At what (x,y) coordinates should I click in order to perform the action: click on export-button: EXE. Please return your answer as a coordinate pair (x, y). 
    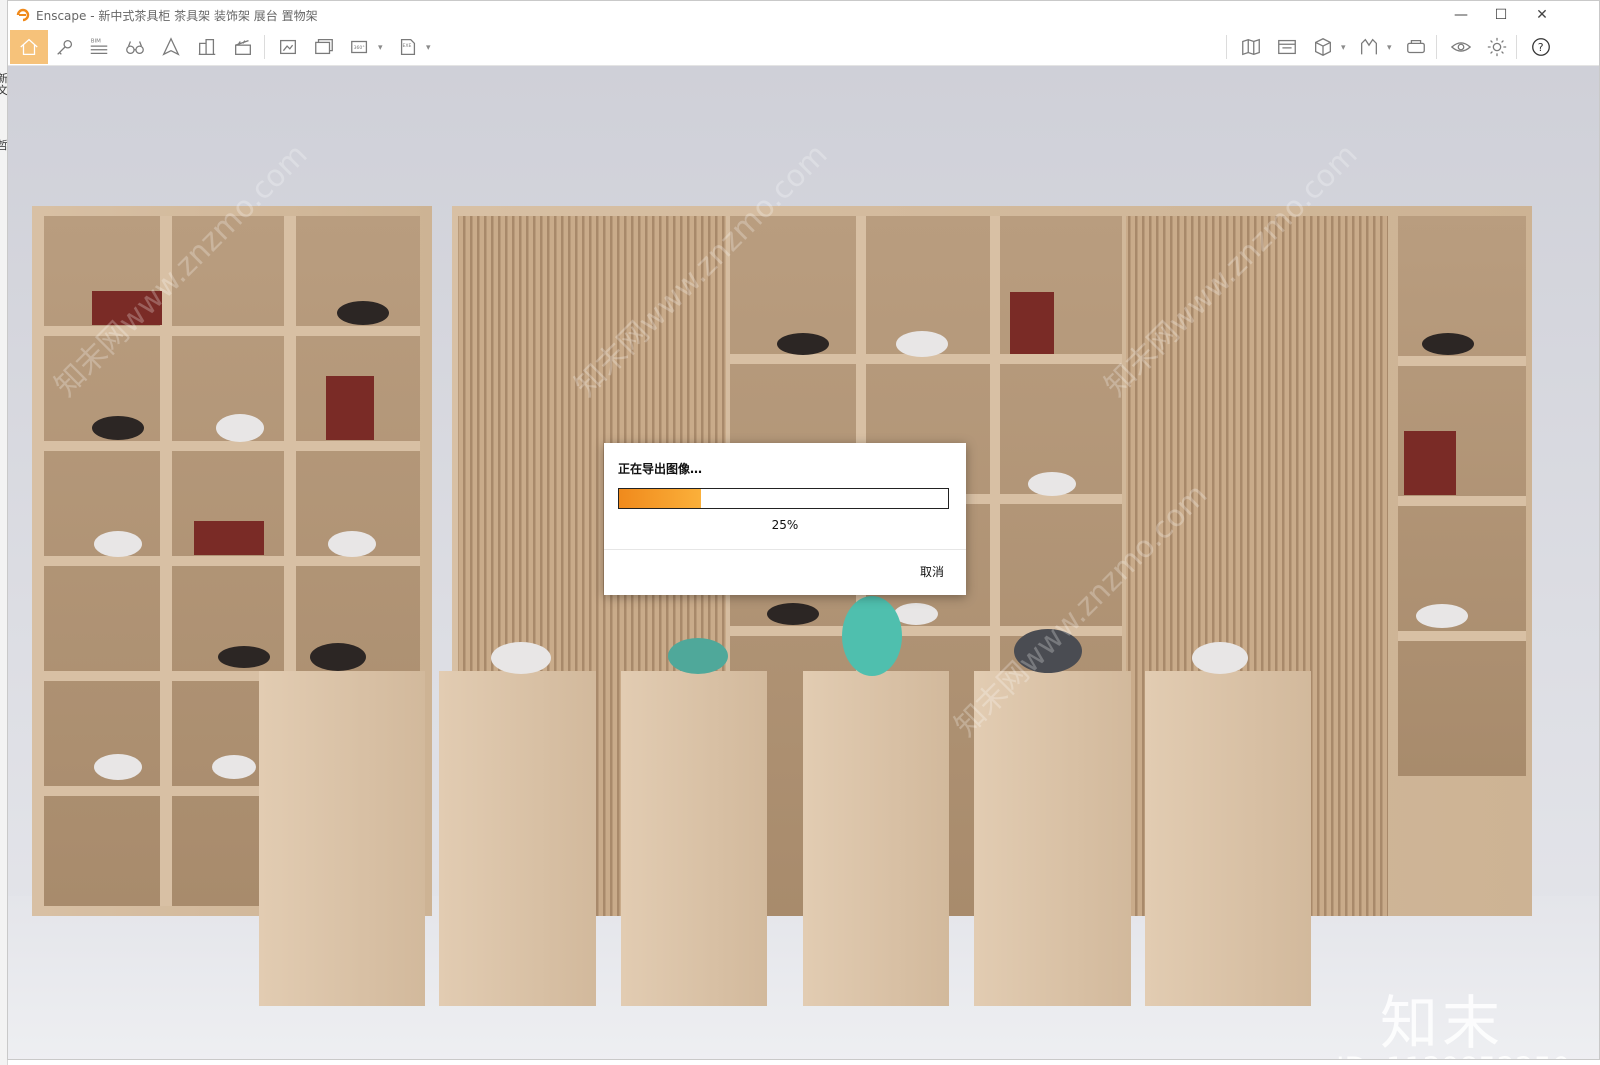
    Looking at the image, I should click on (408, 47).